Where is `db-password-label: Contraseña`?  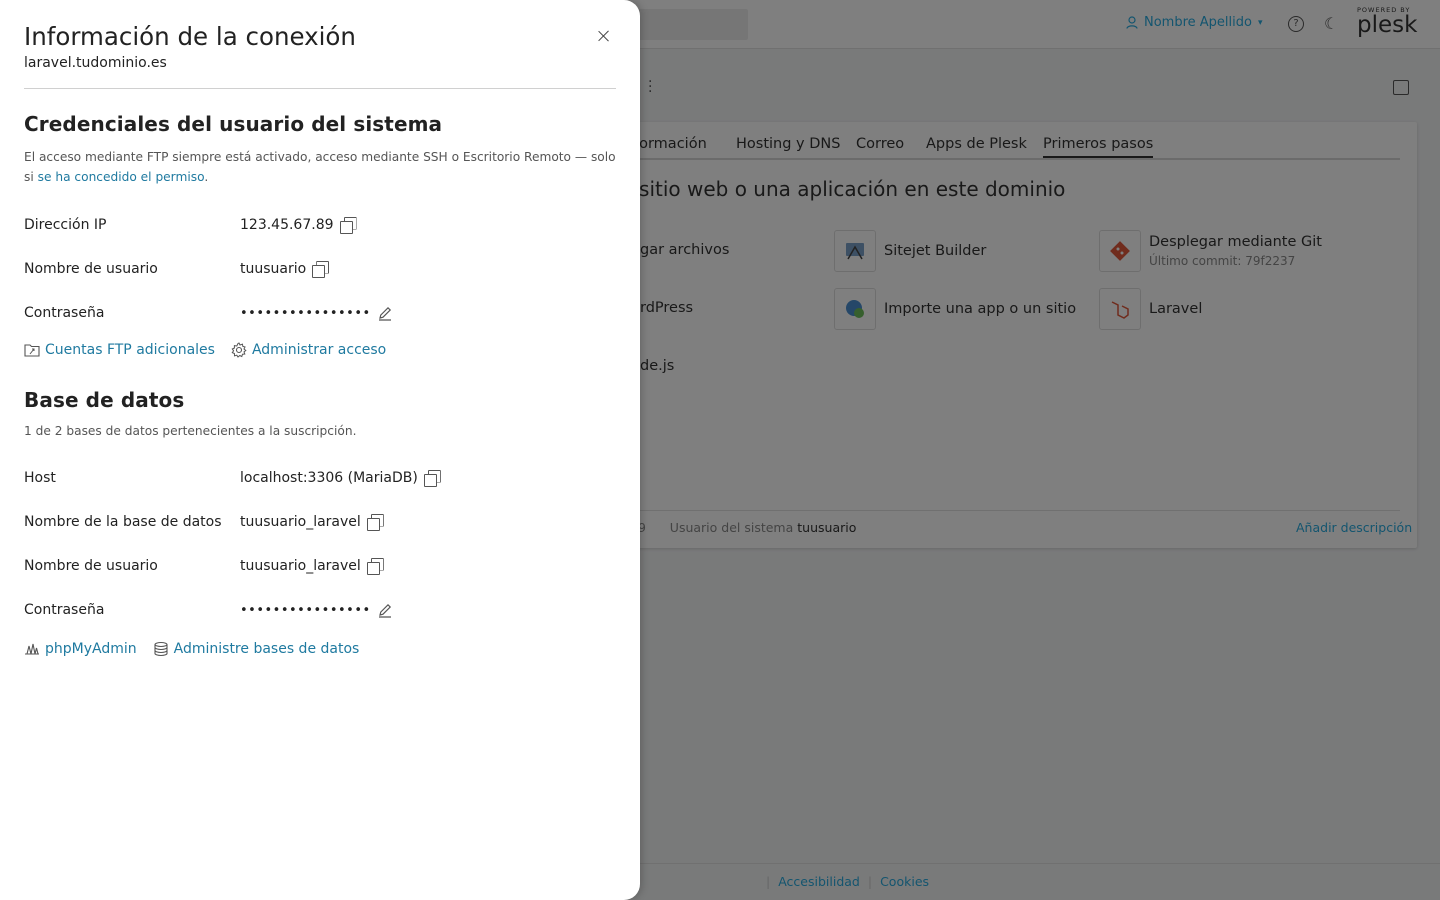 db-password-label: Contraseña is located at coordinates (64, 610).